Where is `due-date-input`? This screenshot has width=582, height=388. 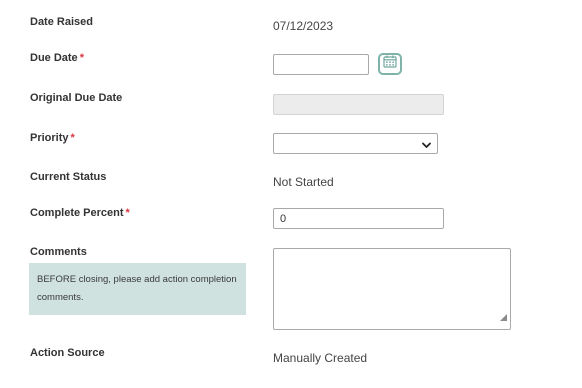
due-date-input is located at coordinates (321, 64).